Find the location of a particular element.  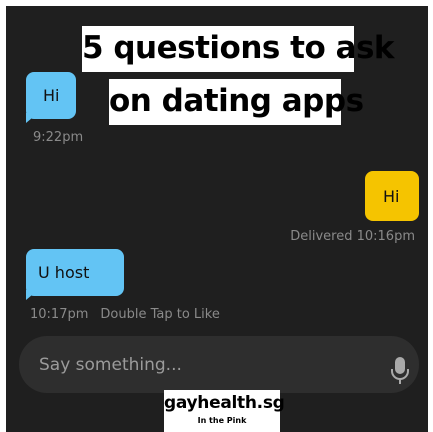

incoming-message-bubble: Hi is located at coordinates (51, 95).